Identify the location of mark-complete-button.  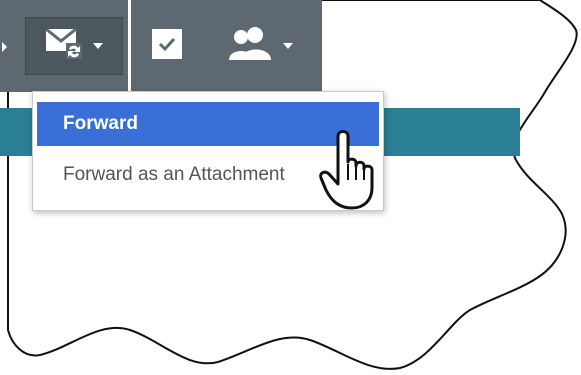
(167, 46).